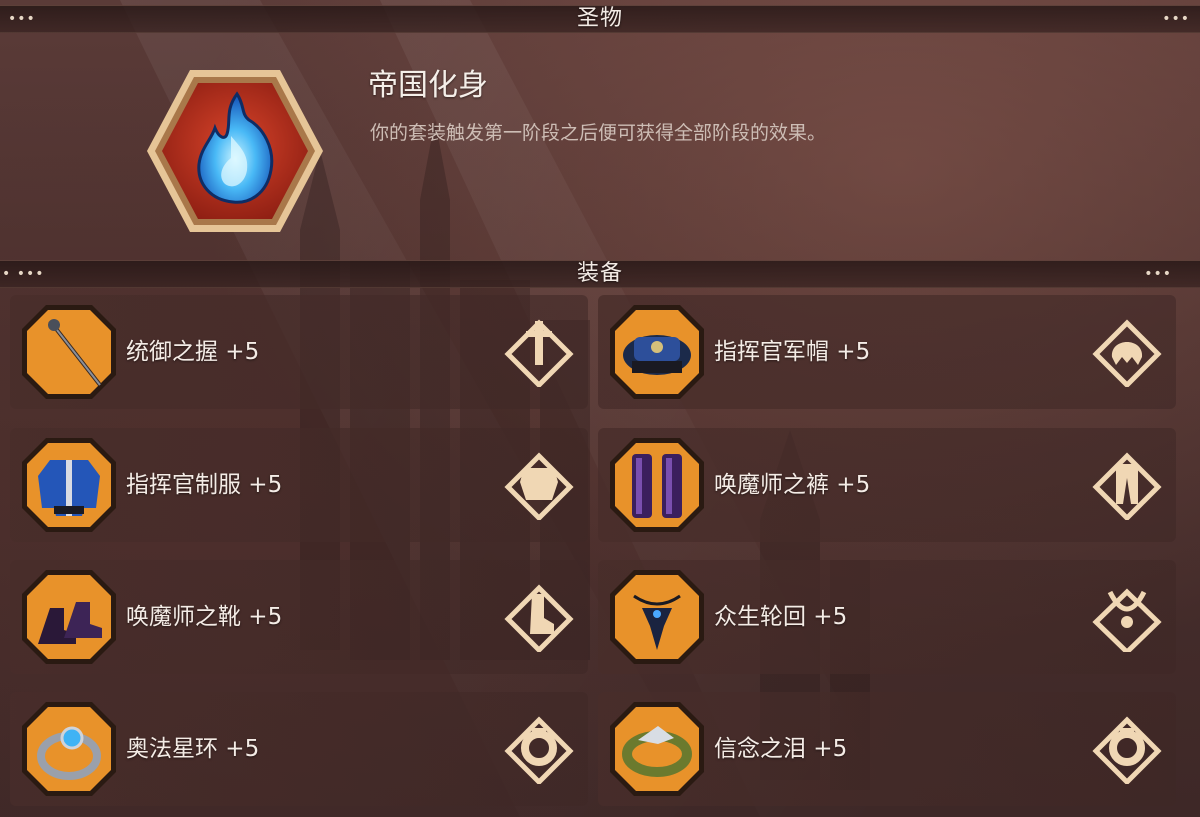 Image resolution: width=1200 pixels, height=817 pixels. Describe the element at coordinates (887, 749) in the screenshot. I see `equipment-item: 信念之泪 +5` at that location.